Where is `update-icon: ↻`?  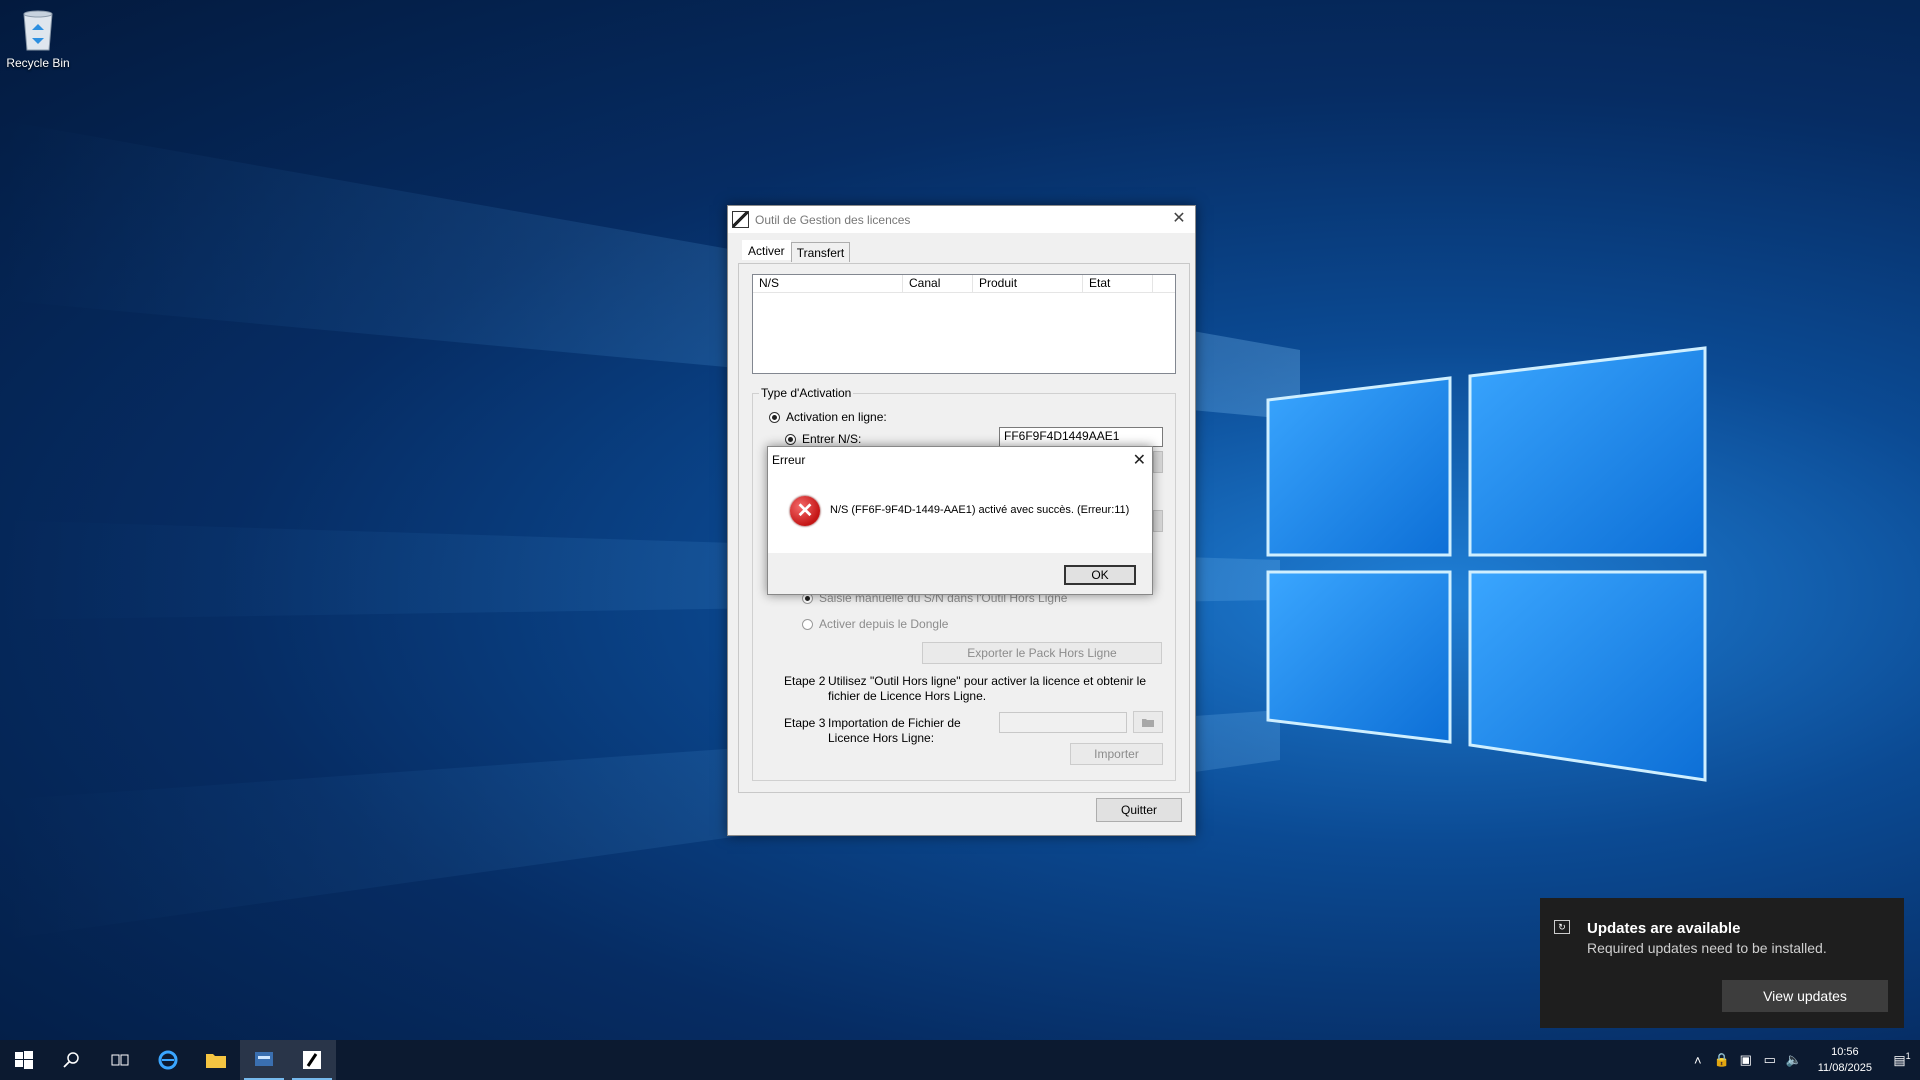 update-icon: ↻ is located at coordinates (1562, 927).